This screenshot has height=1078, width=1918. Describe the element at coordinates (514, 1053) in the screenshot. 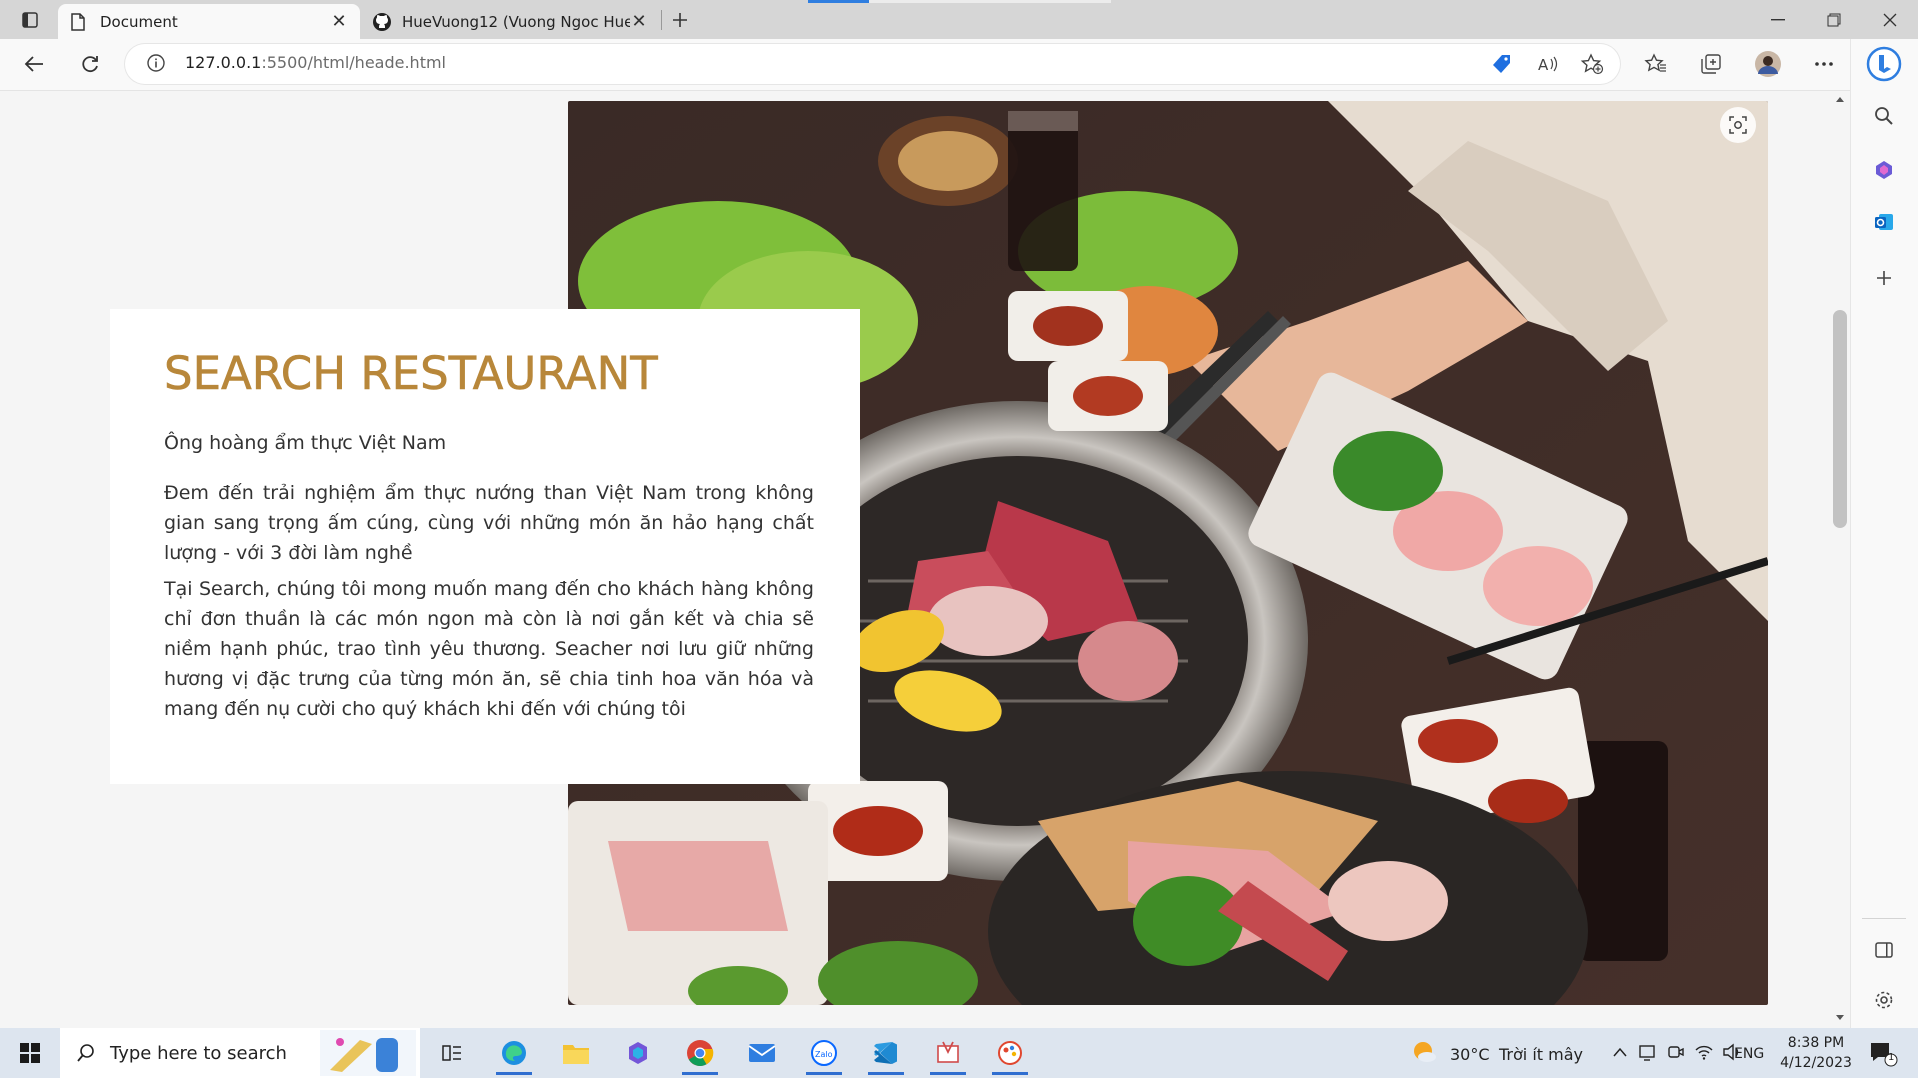

I see `edge-taskbar-icon` at that location.